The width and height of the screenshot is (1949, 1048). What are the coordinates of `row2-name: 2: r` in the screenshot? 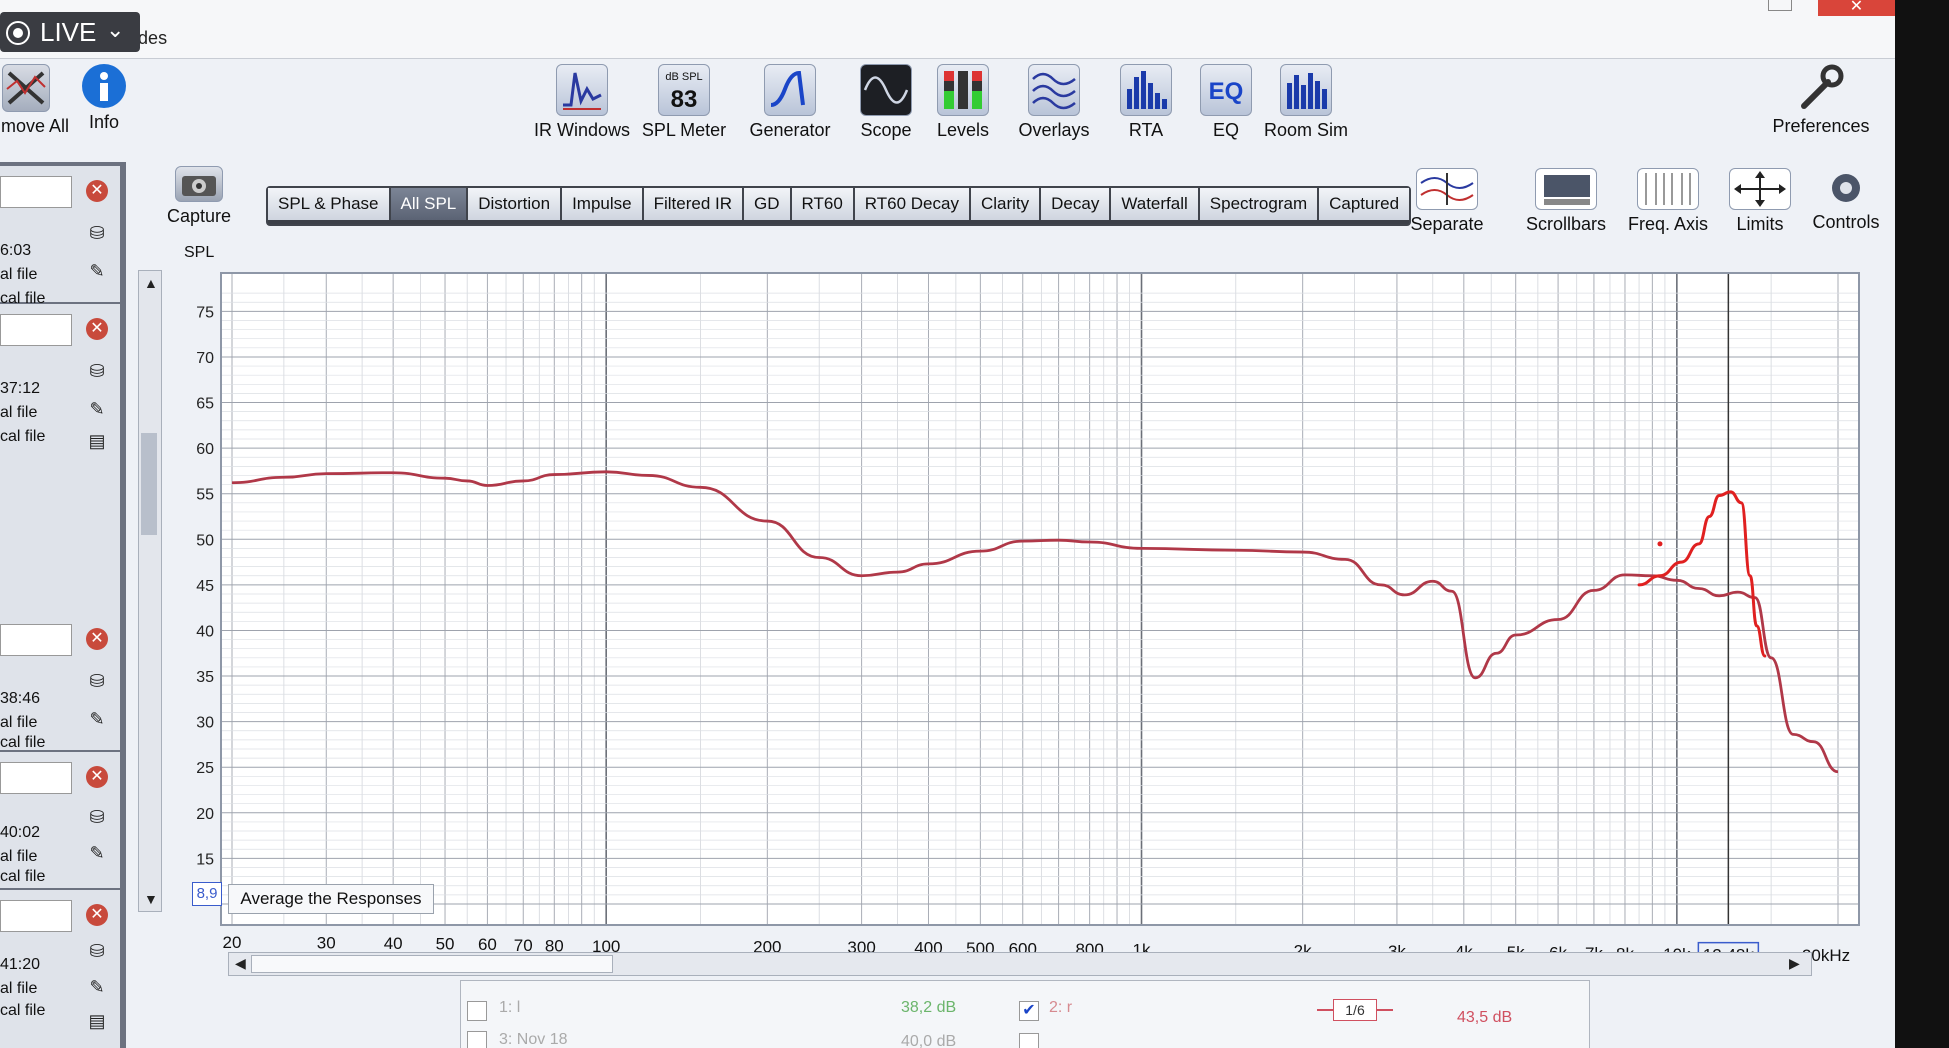 It's located at (1061, 1007).